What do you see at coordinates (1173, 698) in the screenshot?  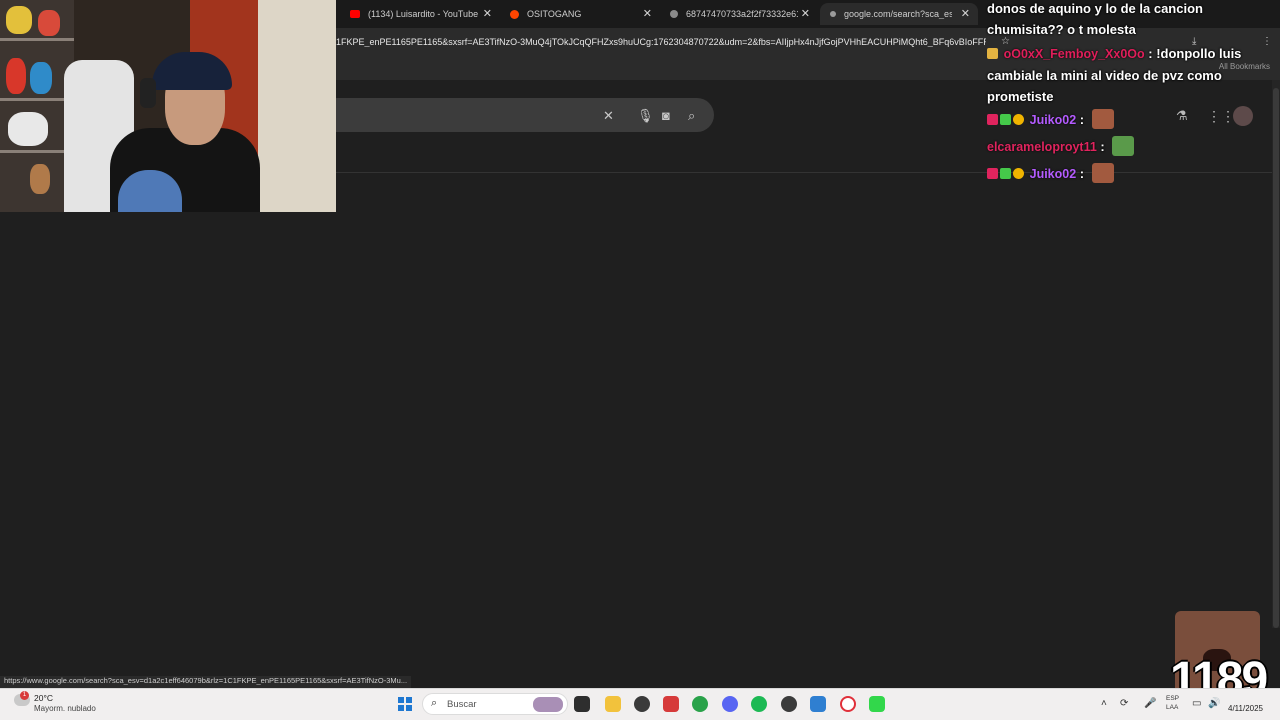 I see `language-code: ESP` at bounding box center [1173, 698].